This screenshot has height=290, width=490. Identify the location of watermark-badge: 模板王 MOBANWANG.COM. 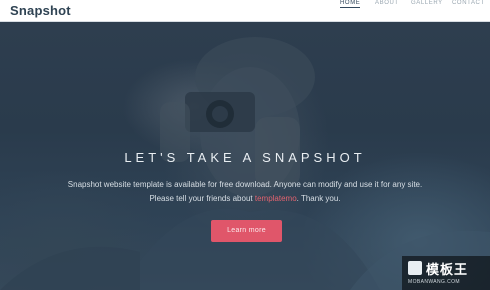
(446, 273).